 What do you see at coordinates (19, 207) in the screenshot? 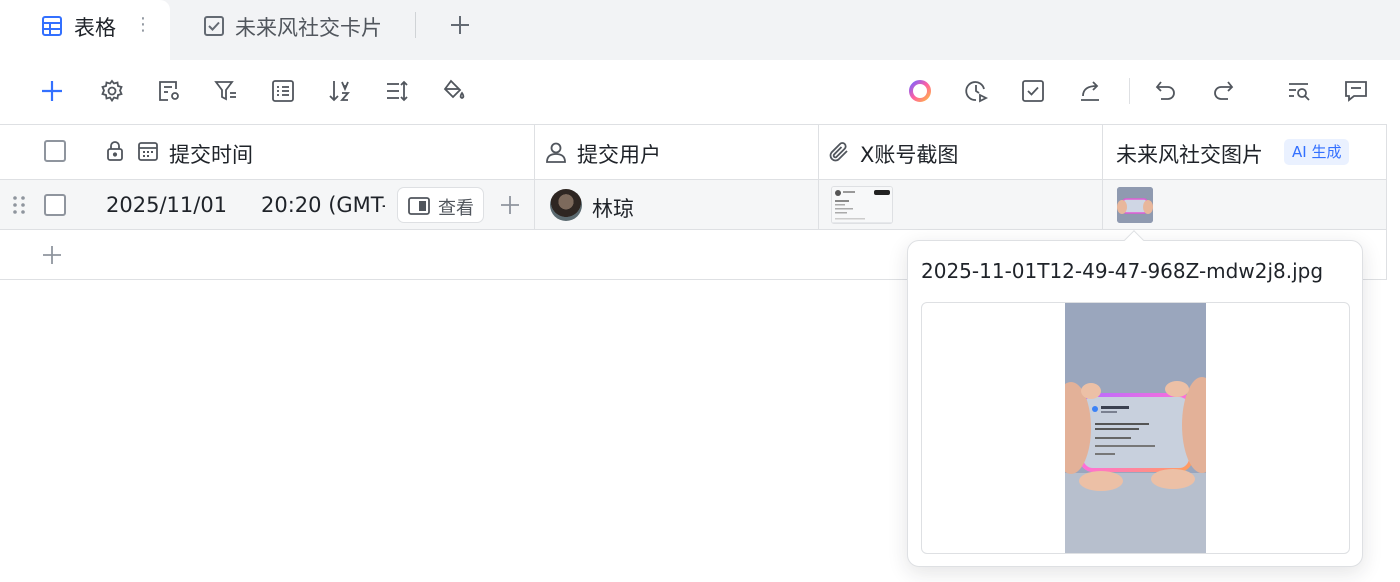
I see `drag-handle-icon` at bounding box center [19, 207].